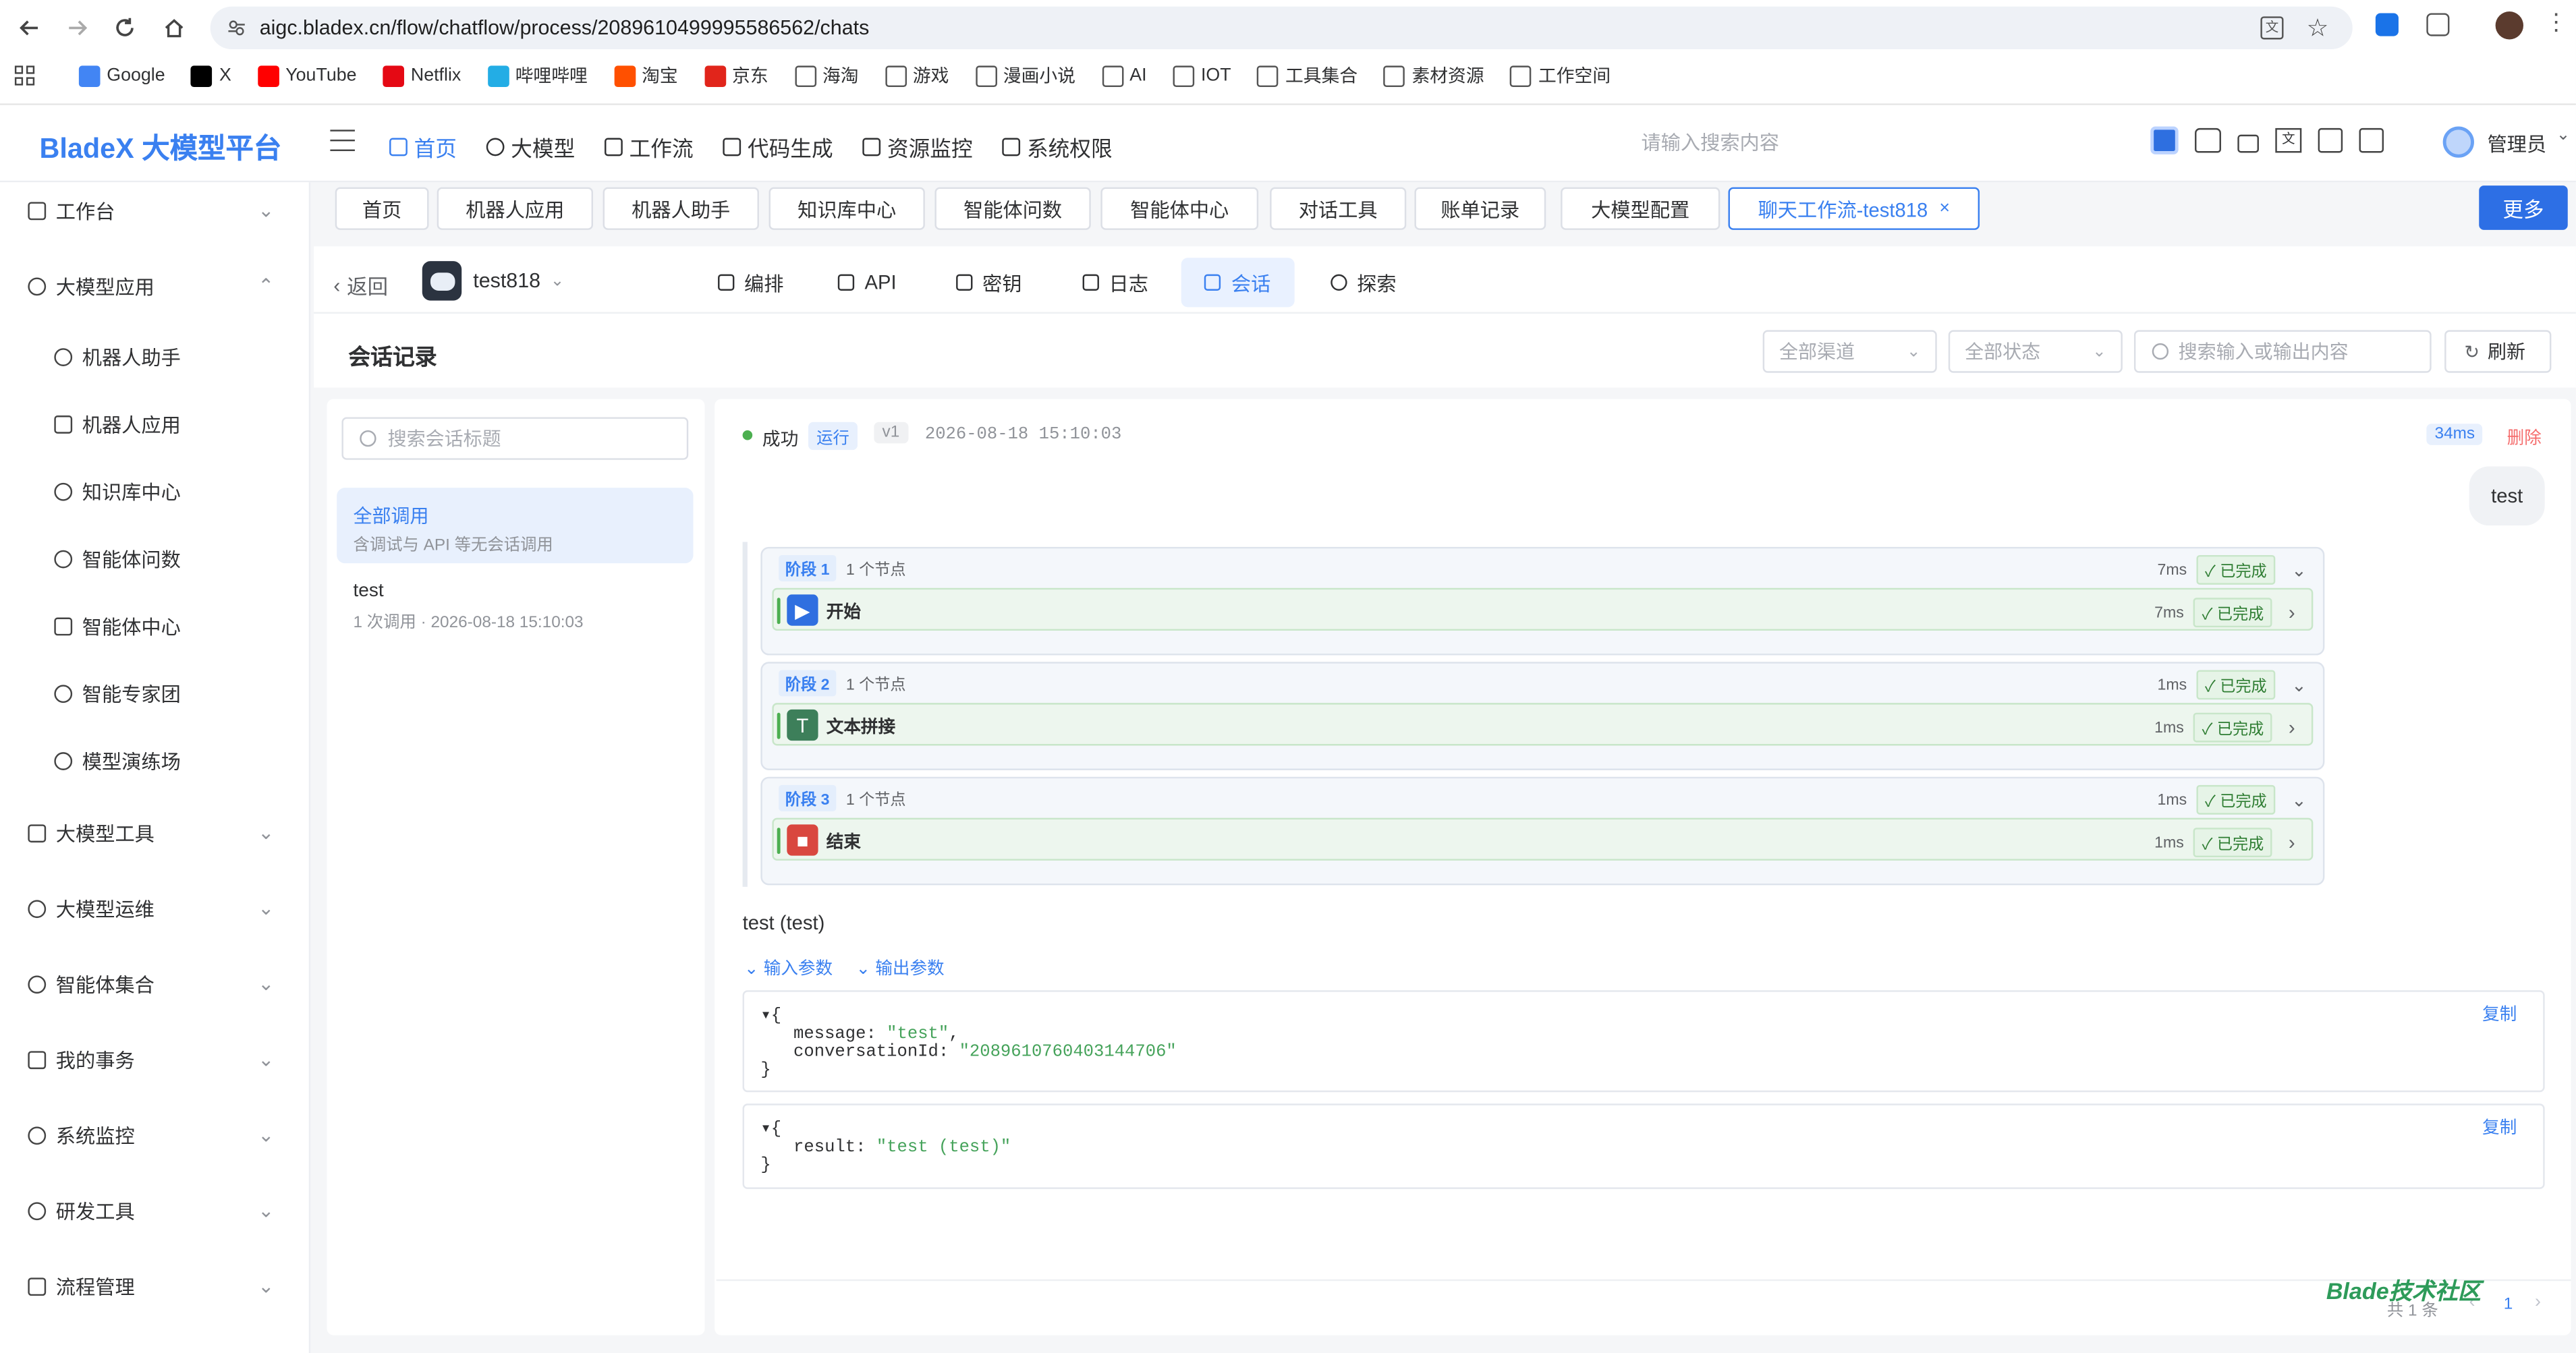 This screenshot has width=2576, height=1353. What do you see at coordinates (515, 604) in the screenshot?
I see `conversation-item-test: test 1 次调用 · 2026-08-18 15:10:03` at bounding box center [515, 604].